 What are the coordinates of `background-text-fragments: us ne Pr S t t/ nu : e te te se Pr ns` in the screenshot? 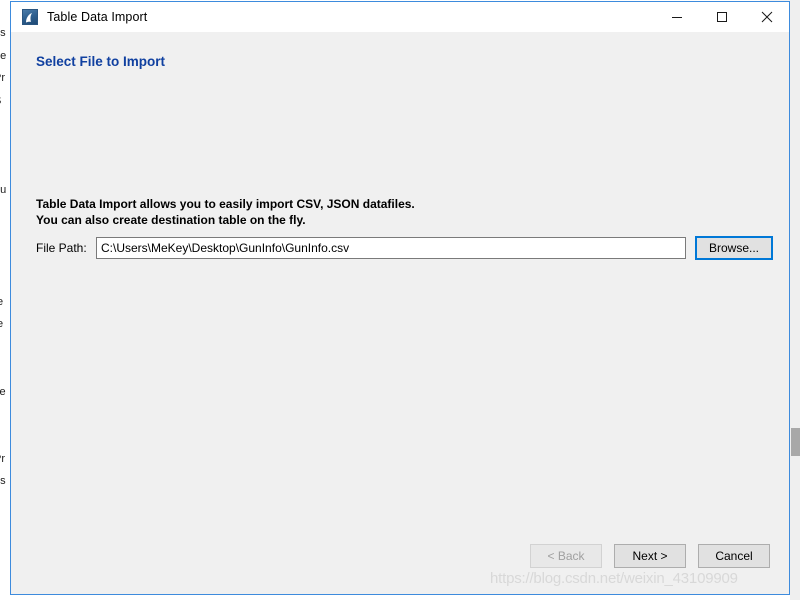 It's located at (5, 246).